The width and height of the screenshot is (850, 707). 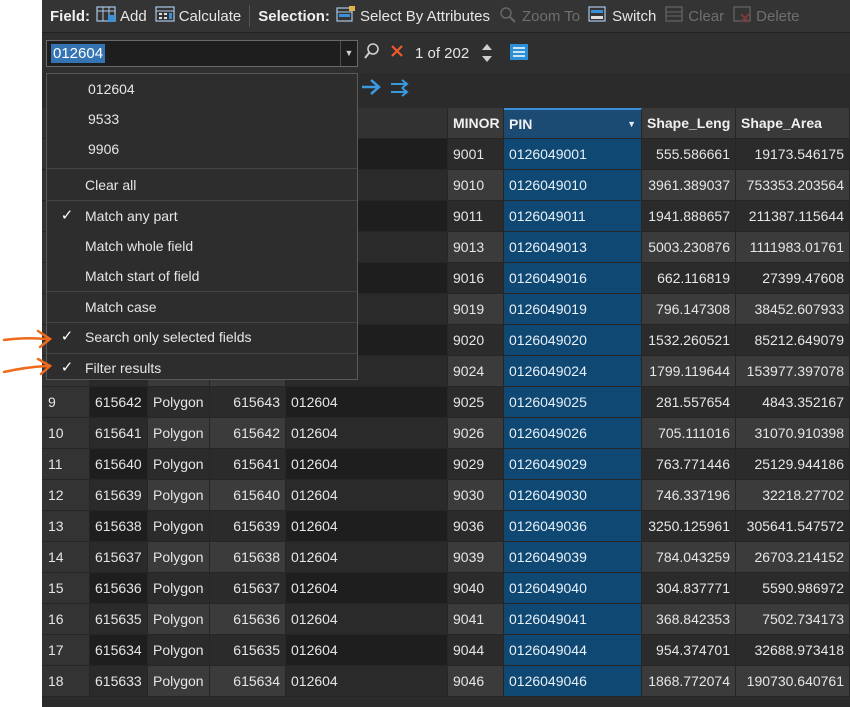 What do you see at coordinates (248, 588) in the screenshot?
I see `fid-cell: 615637` at bounding box center [248, 588].